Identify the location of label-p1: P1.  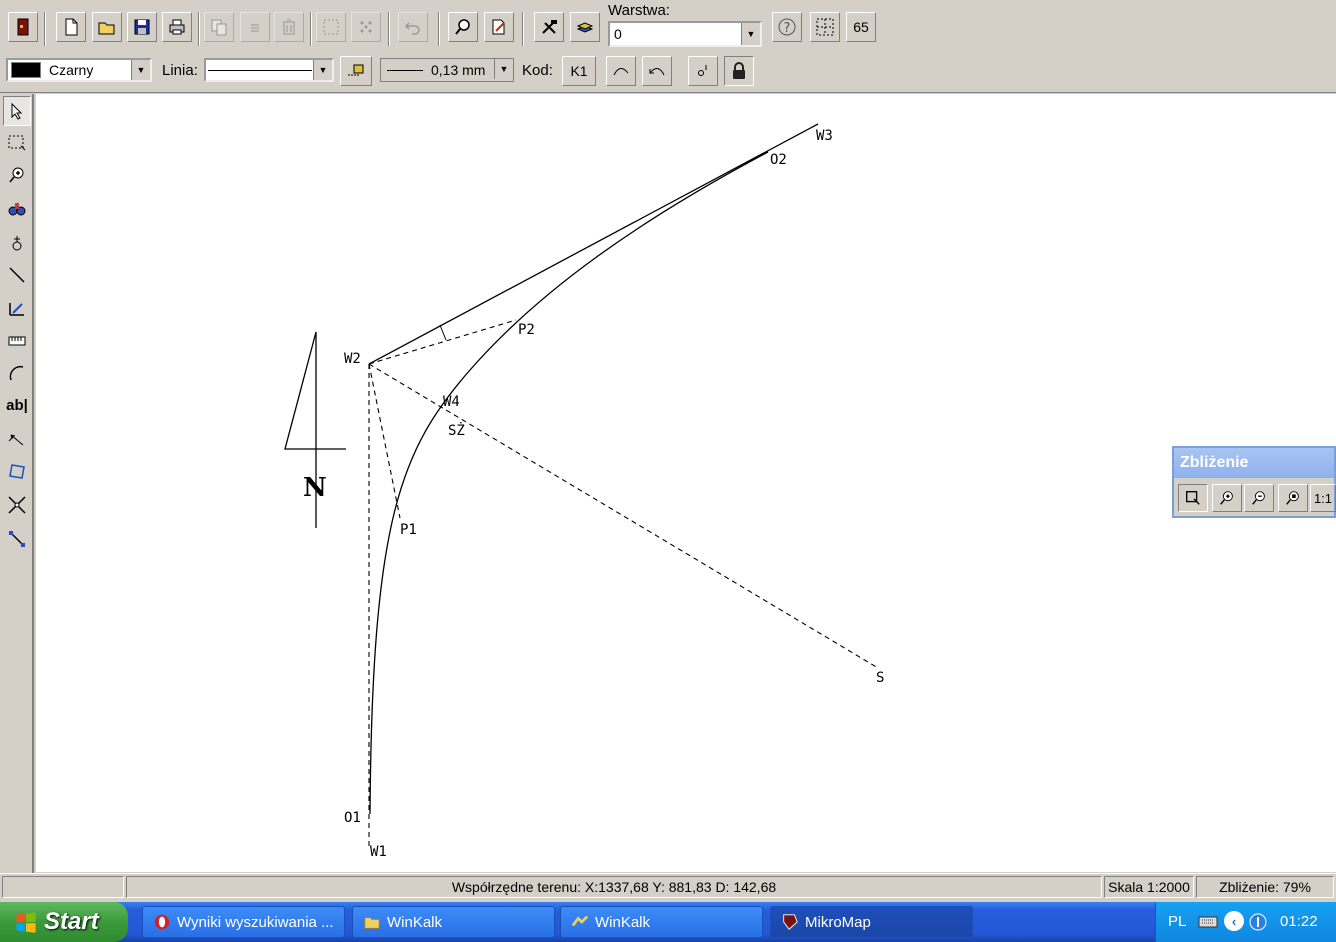
(408, 530).